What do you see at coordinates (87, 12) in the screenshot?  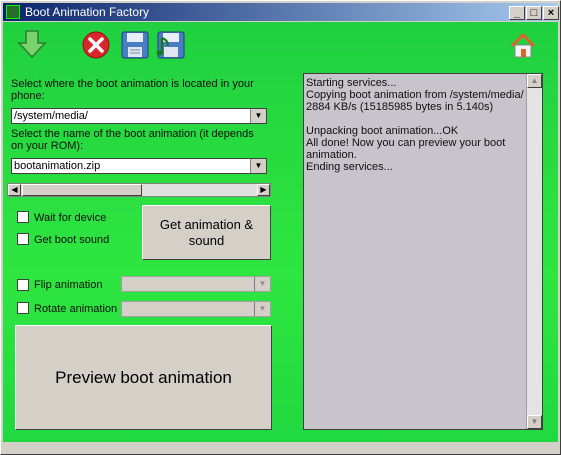 I see `window-title: Boot Animation Factory` at bounding box center [87, 12].